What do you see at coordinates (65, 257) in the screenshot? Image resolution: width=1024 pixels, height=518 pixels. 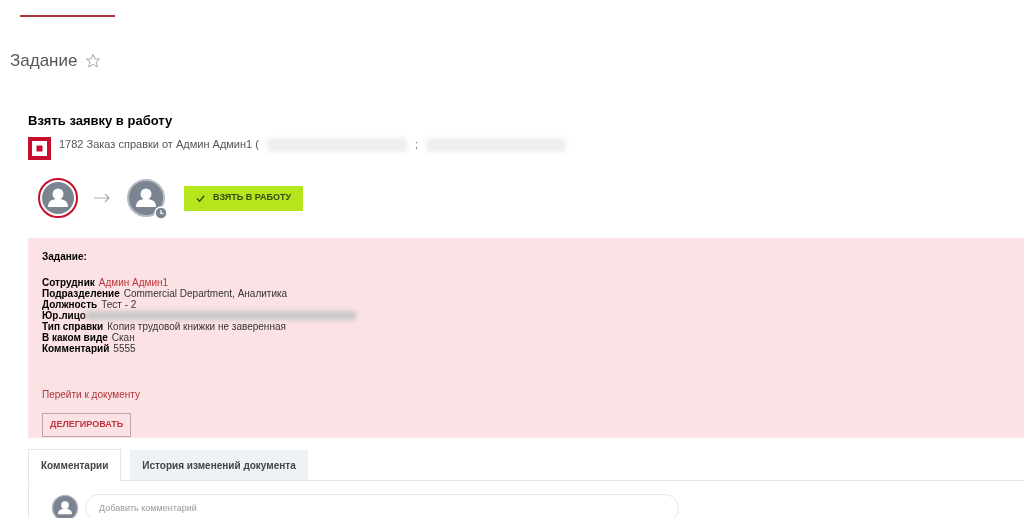 I see `panel-heading: Задание:` at bounding box center [65, 257].